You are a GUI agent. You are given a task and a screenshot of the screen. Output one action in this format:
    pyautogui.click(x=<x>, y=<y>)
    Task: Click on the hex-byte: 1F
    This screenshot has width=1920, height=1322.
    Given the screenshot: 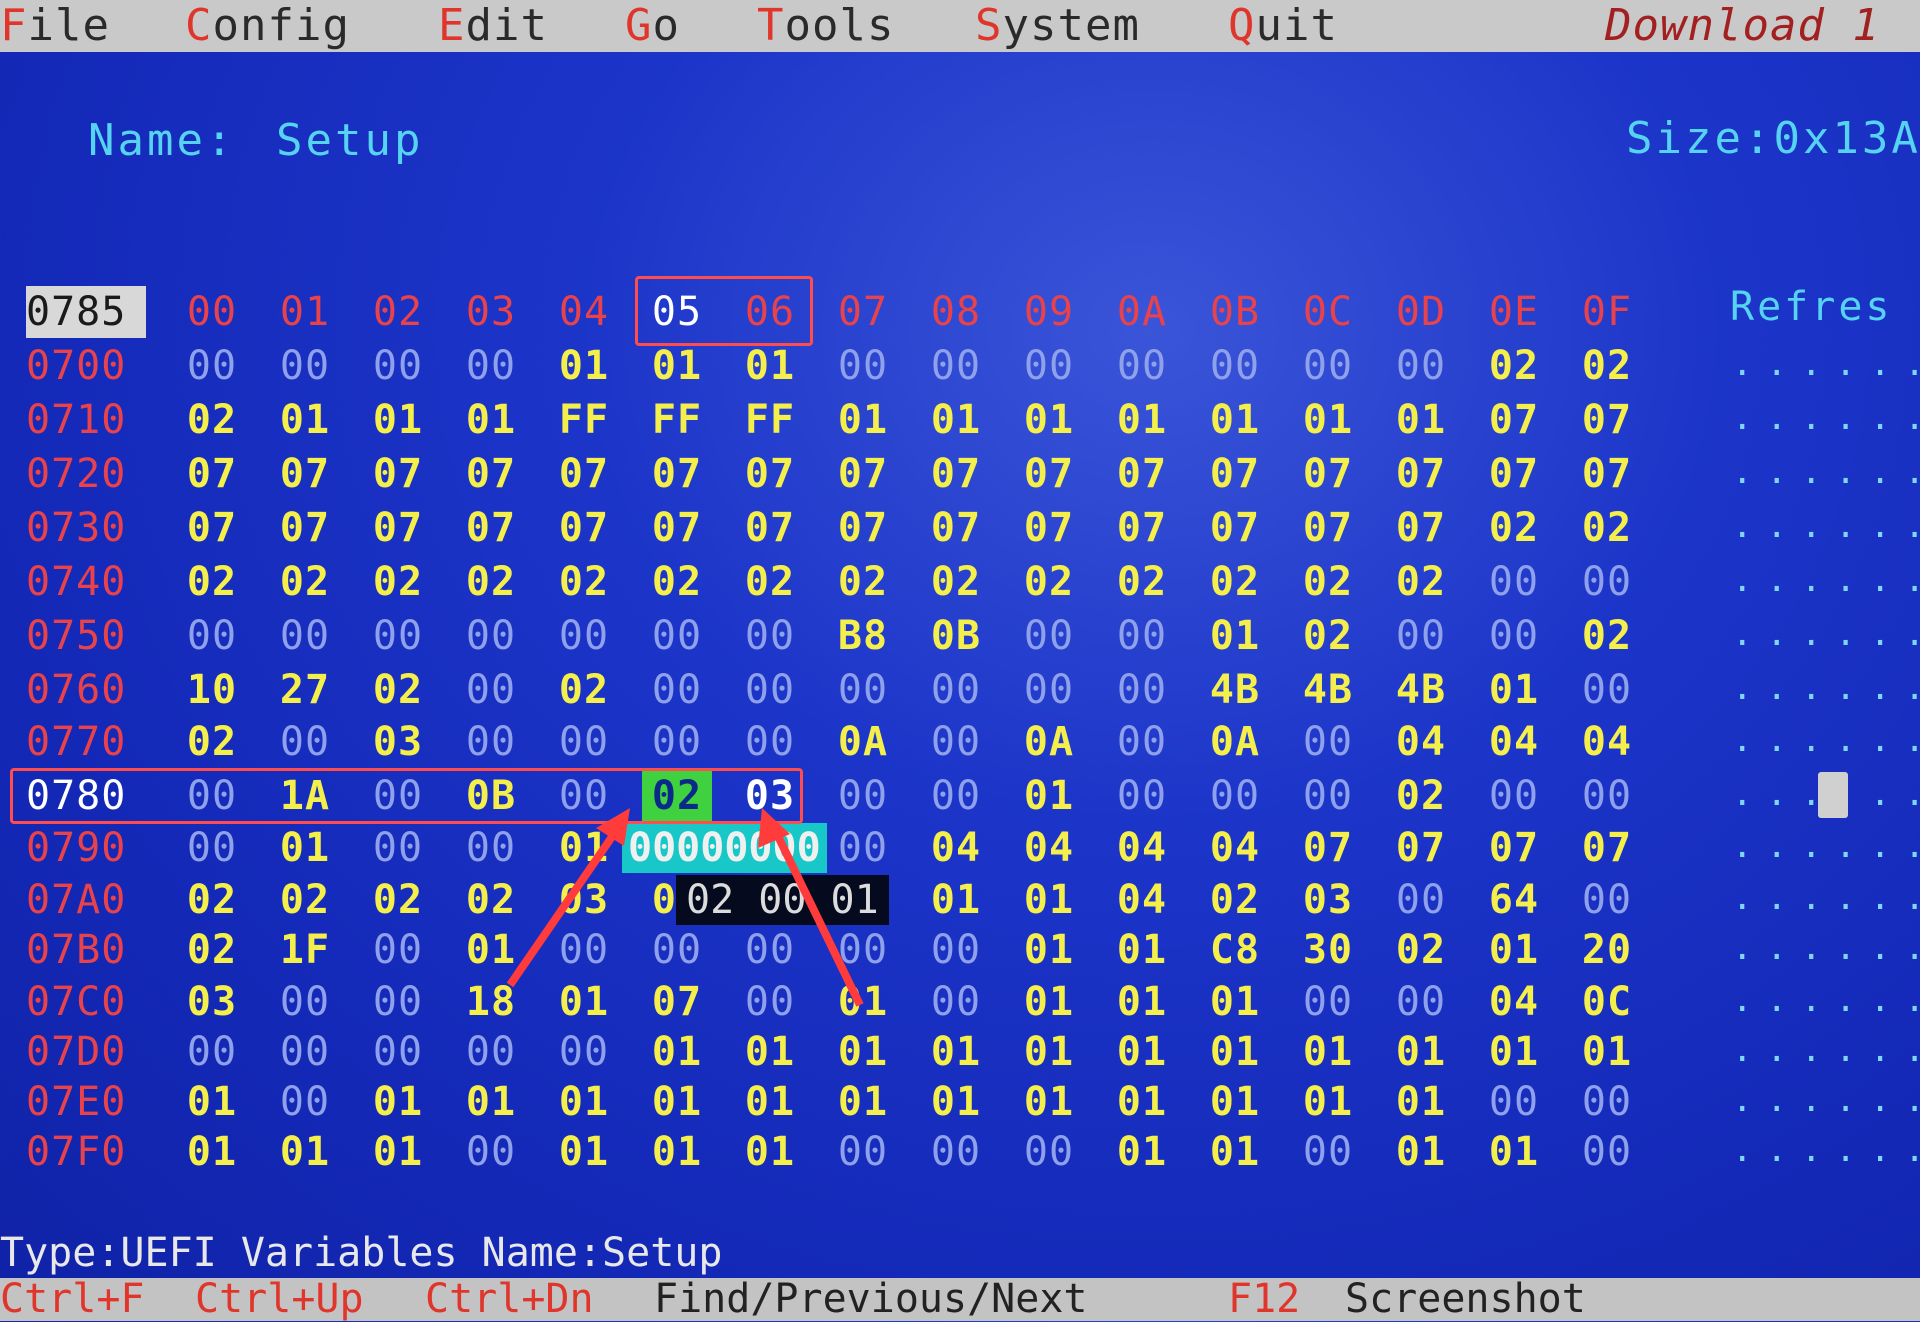 What is the action you would take?
    pyautogui.click(x=305, y=950)
    